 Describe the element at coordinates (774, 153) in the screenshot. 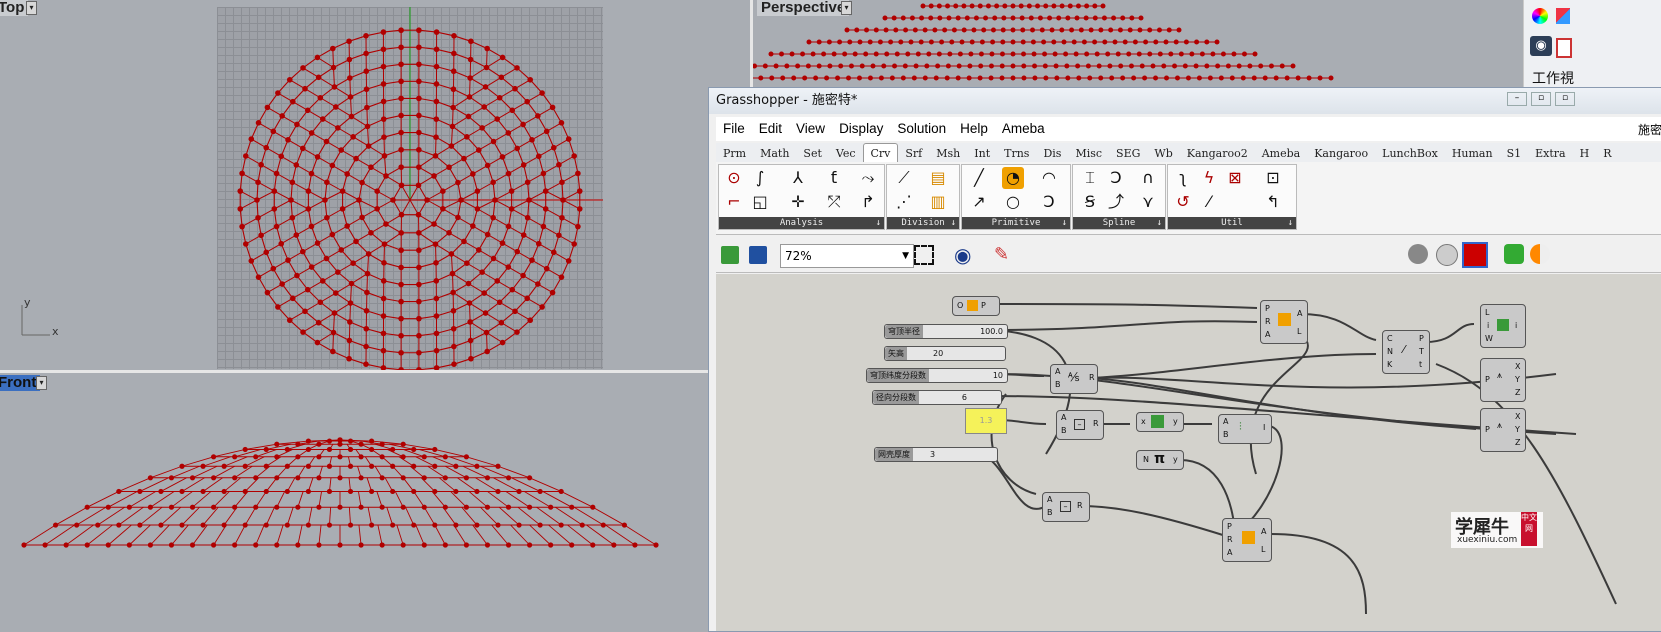

I see `tab-math: Math` at that location.